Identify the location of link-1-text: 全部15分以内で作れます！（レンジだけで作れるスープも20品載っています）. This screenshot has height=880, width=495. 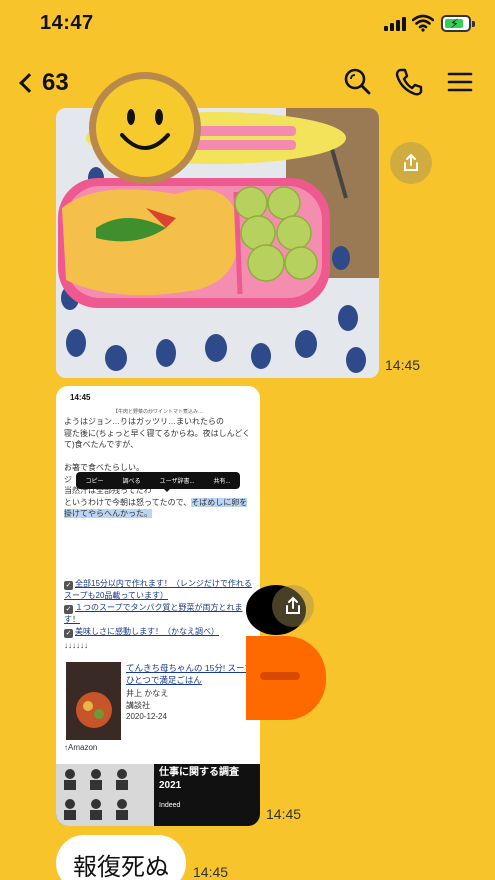
(158, 589).